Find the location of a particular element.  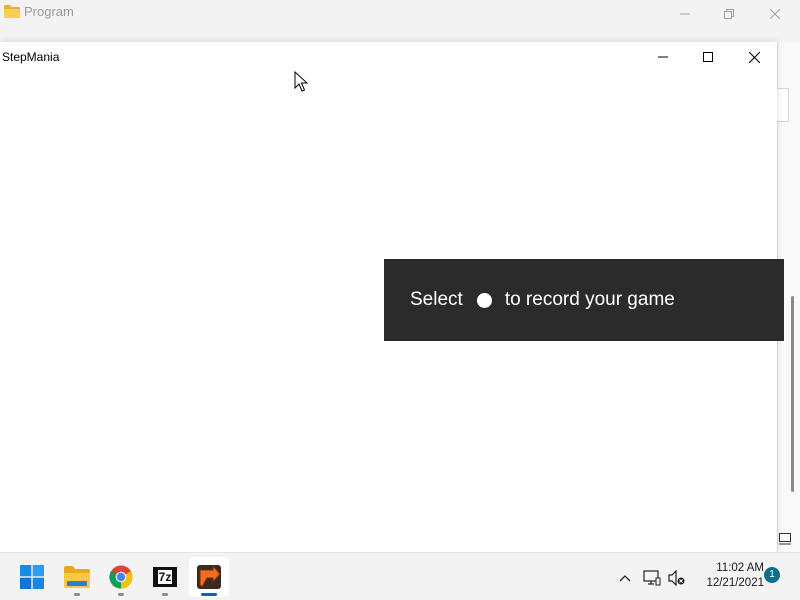

clock-time: 11:02 AM is located at coordinates (740, 568).